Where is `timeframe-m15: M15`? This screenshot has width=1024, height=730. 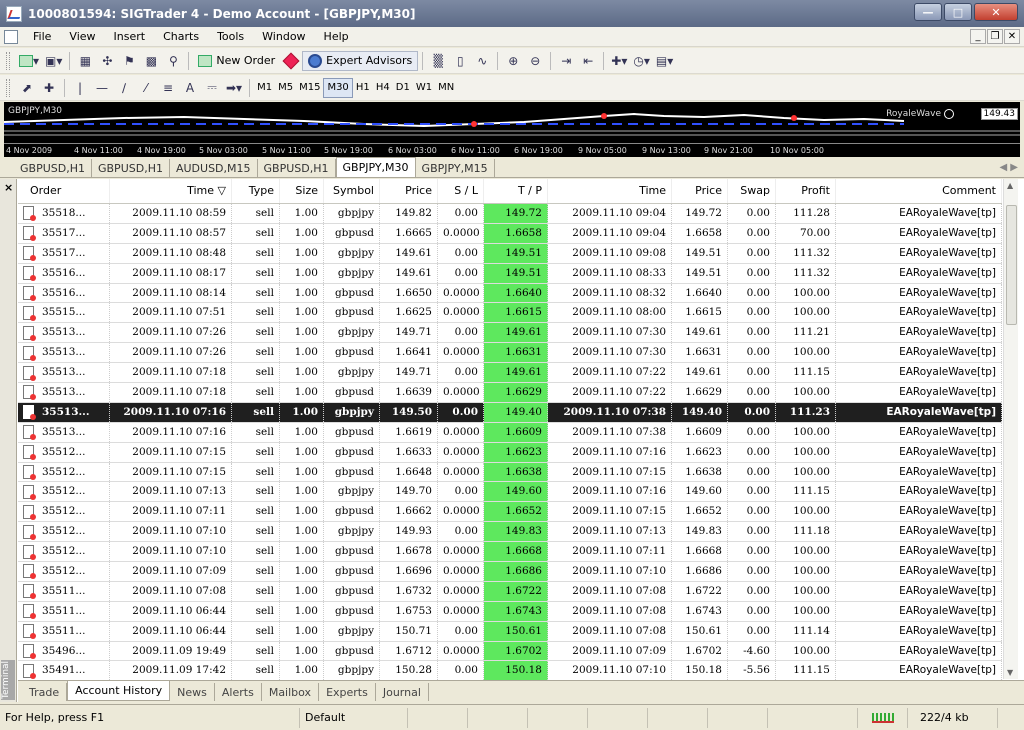
timeframe-m15: M15 is located at coordinates (309, 88).